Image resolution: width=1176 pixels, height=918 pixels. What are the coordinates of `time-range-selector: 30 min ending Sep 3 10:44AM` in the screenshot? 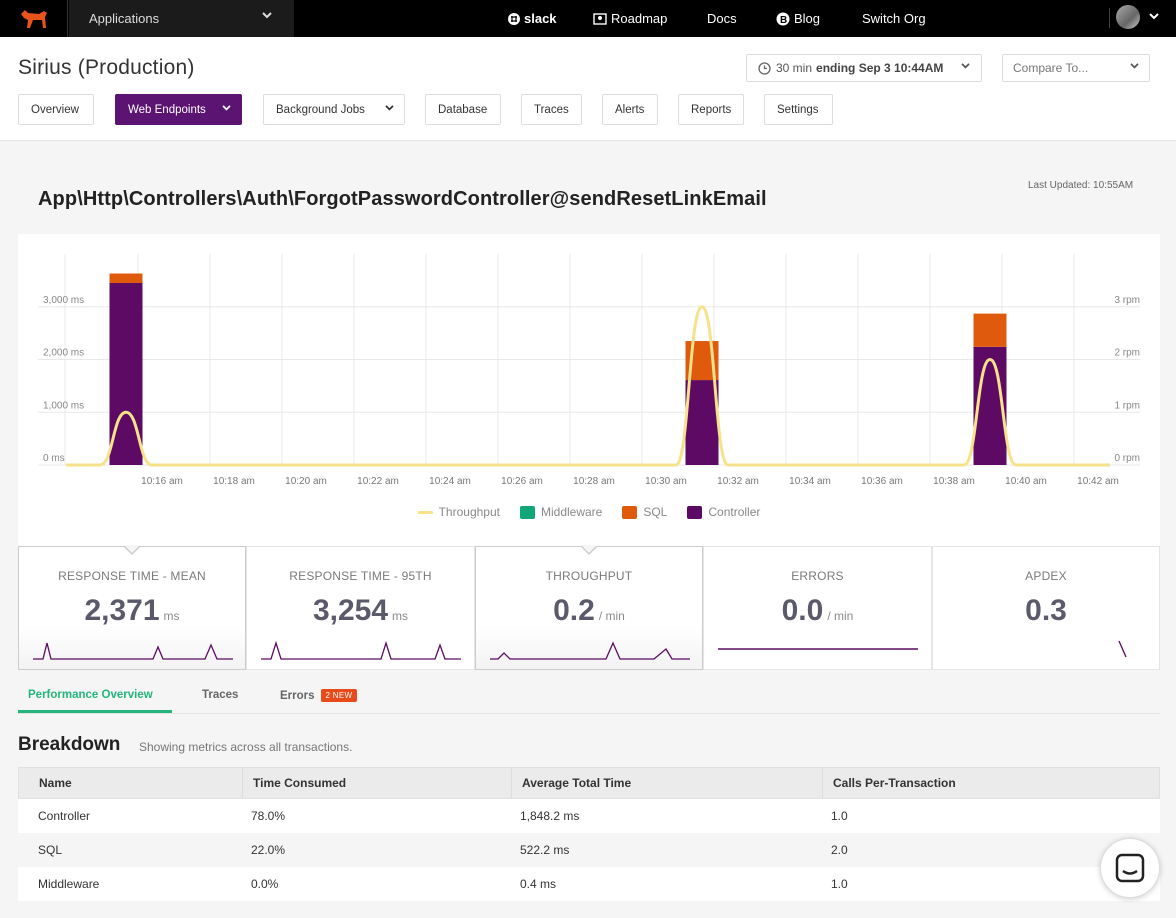 It's located at (864, 68).